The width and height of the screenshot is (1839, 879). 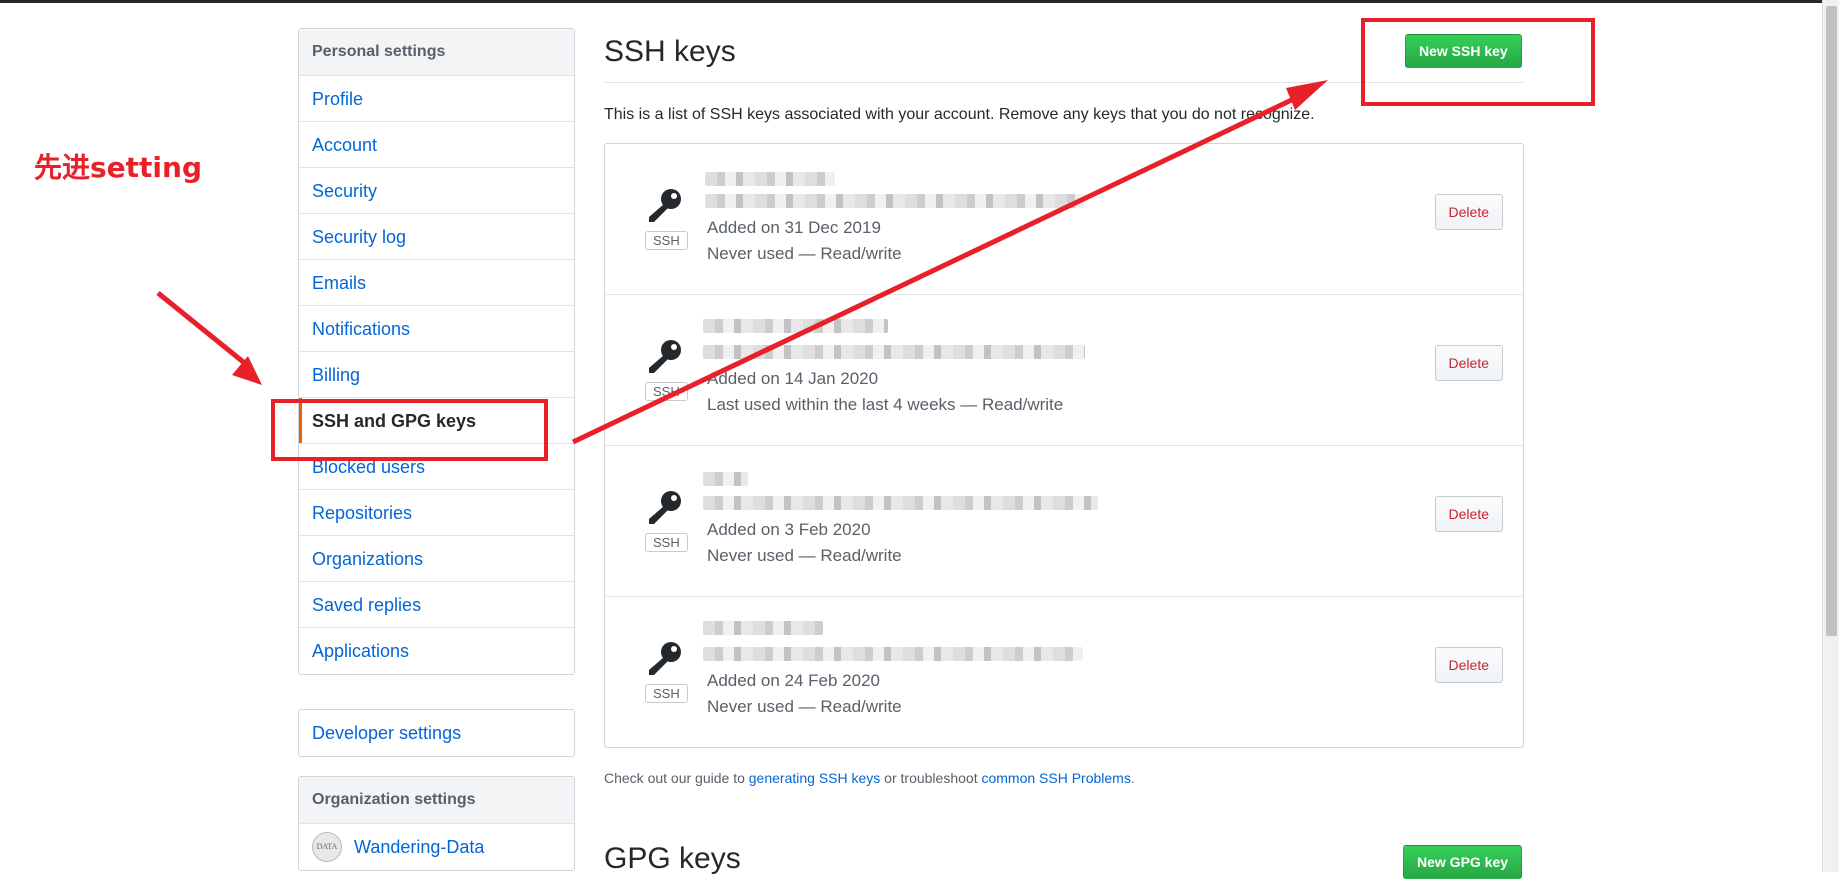 I want to click on sidebar-item-applications: Applications, so click(x=436, y=651).